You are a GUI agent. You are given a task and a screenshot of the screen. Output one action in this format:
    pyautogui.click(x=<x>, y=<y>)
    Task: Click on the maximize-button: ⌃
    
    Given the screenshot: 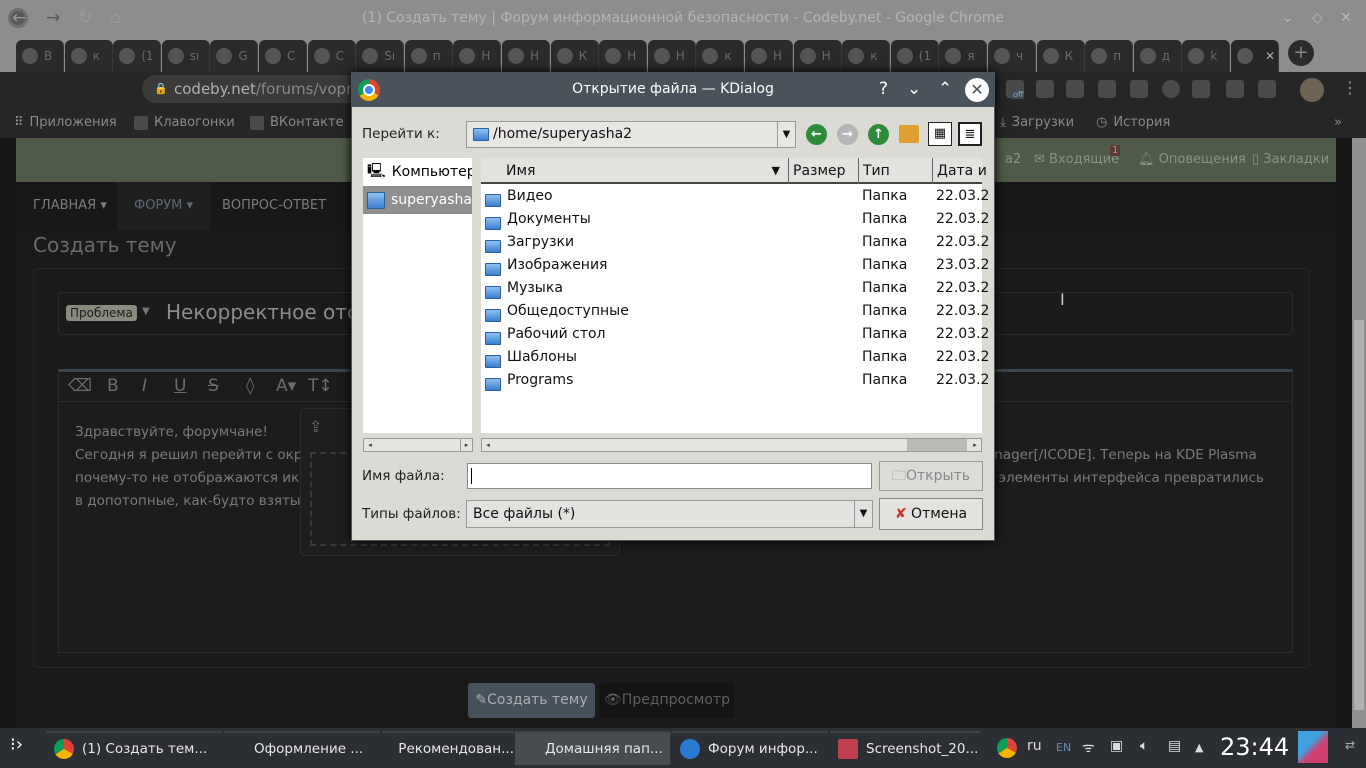 What is the action you would take?
    pyautogui.click(x=945, y=89)
    